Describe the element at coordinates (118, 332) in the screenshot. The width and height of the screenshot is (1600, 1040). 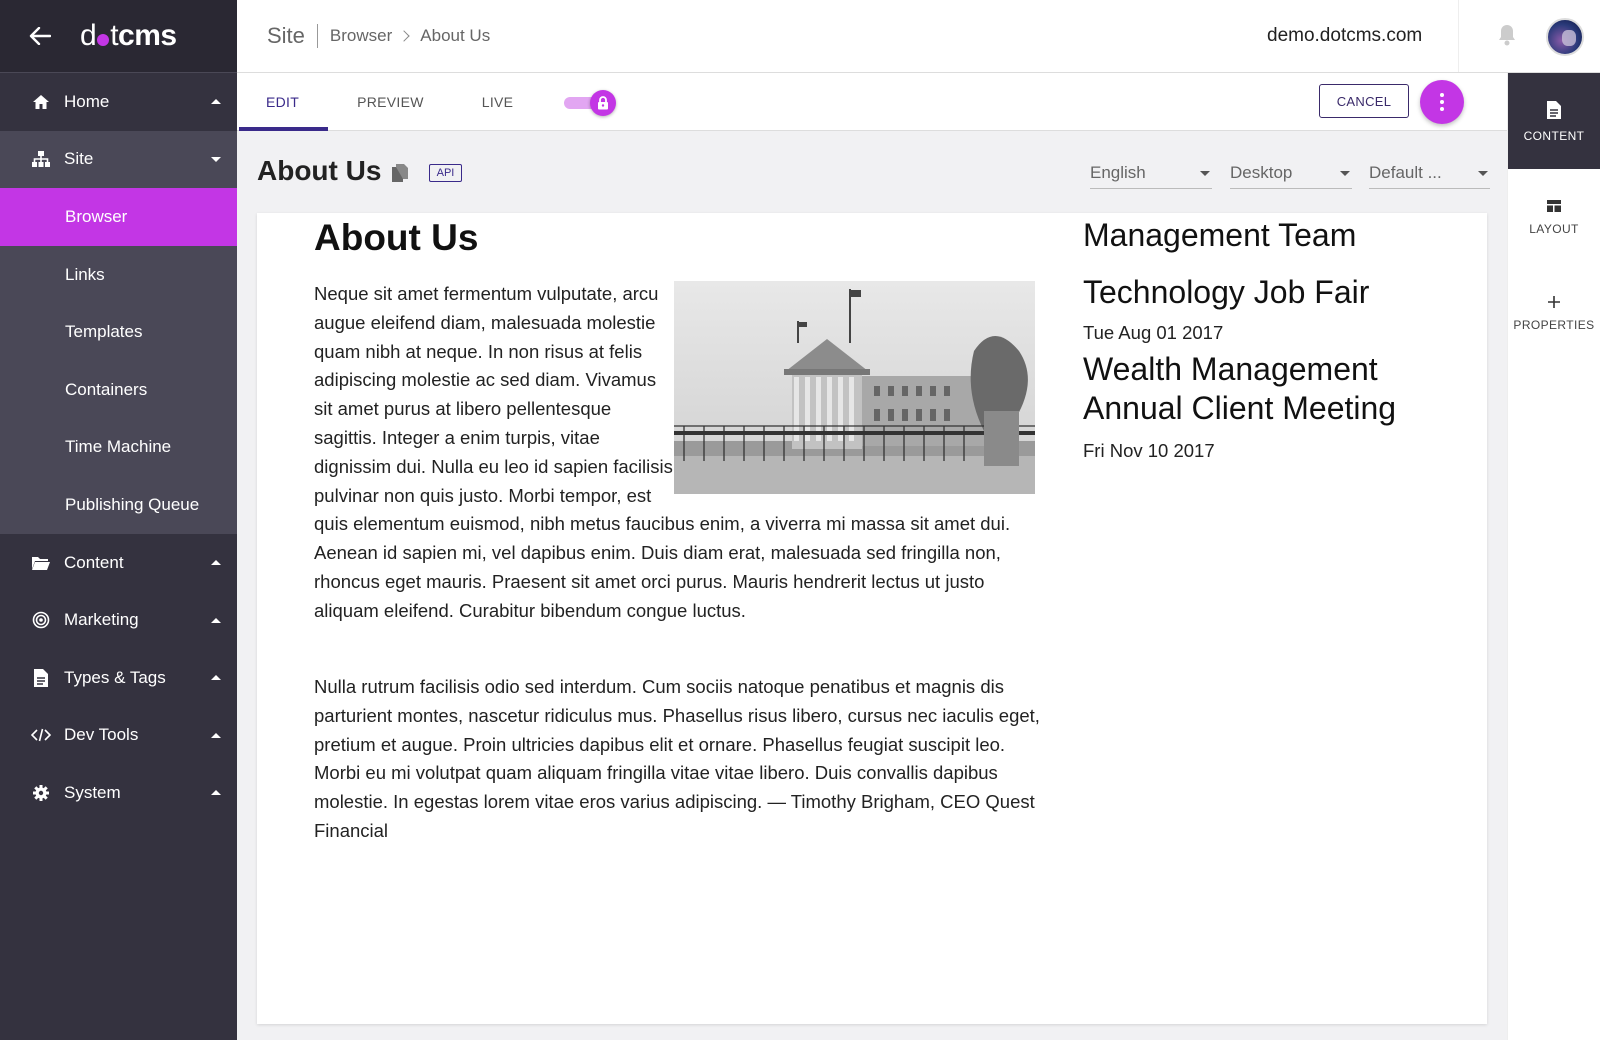
I see `sidebar-item-templates: Templates` at that location.